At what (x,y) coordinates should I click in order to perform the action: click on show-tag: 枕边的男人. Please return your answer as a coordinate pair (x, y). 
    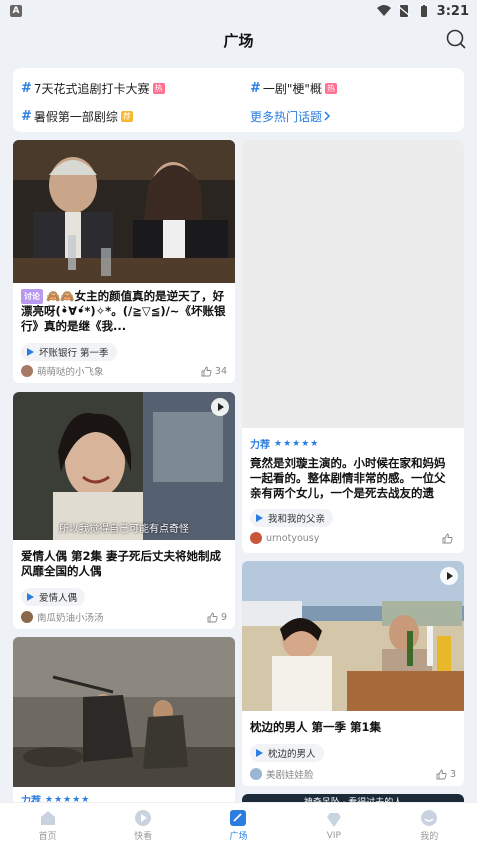
    Looking at the image, I should click on (287, 753).